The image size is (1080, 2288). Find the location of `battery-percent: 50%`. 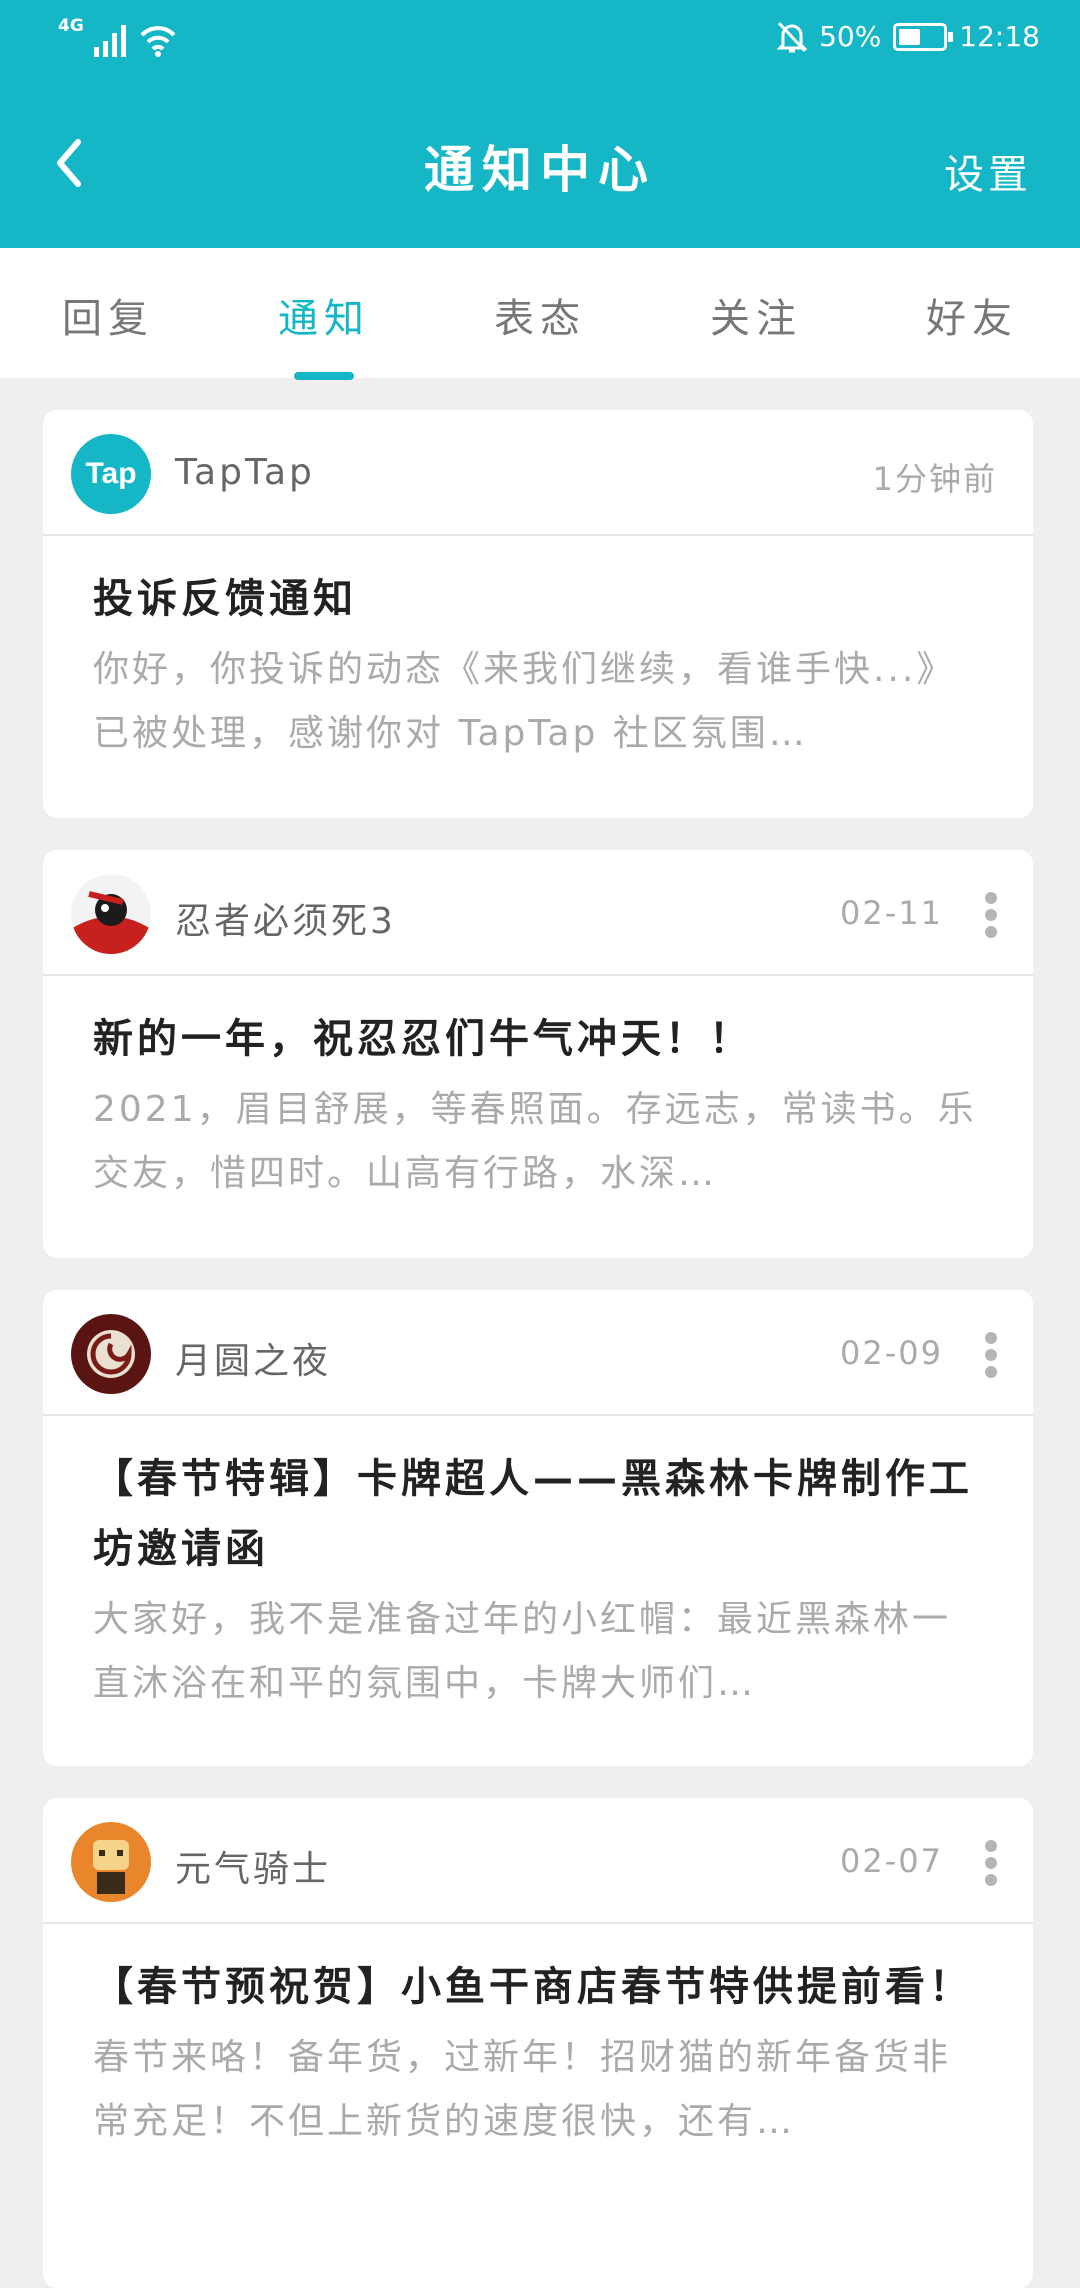

battery-percent: 50% is located at coordinates (850, 36).